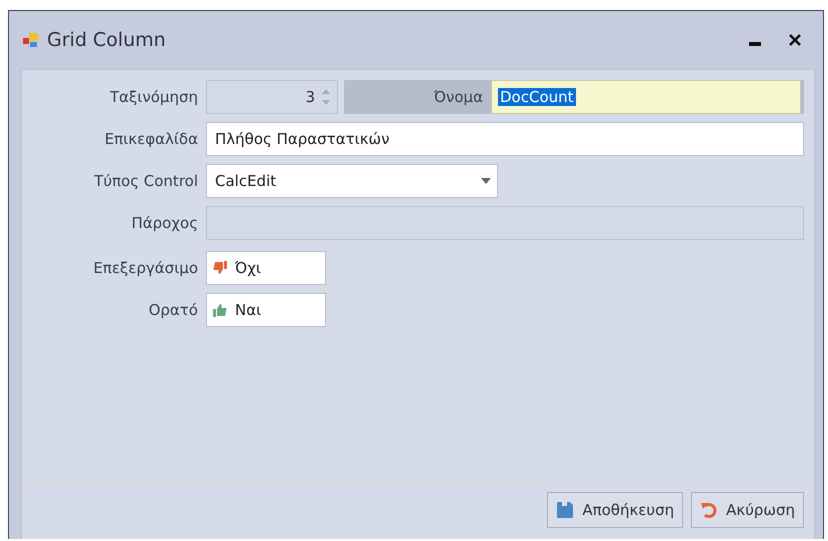  Describe the element at coordinates (755, 44) in the screenshot. I see `minimize-icon` at that location.